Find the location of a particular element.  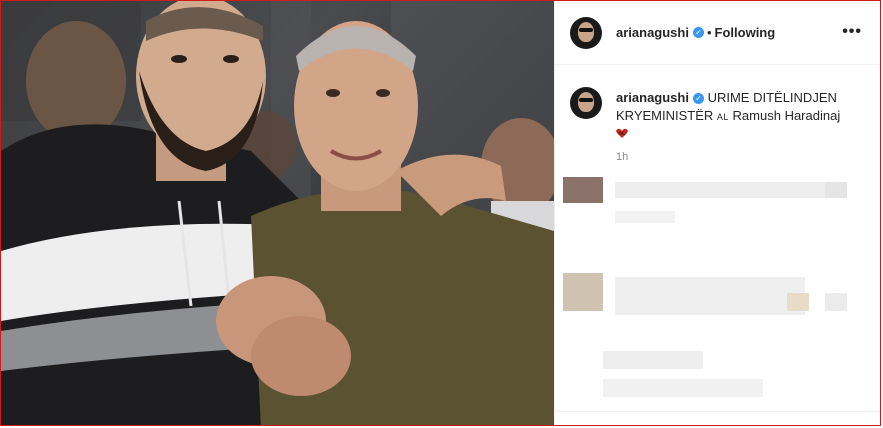

following-button: Following is located at coordinates (745, 32).